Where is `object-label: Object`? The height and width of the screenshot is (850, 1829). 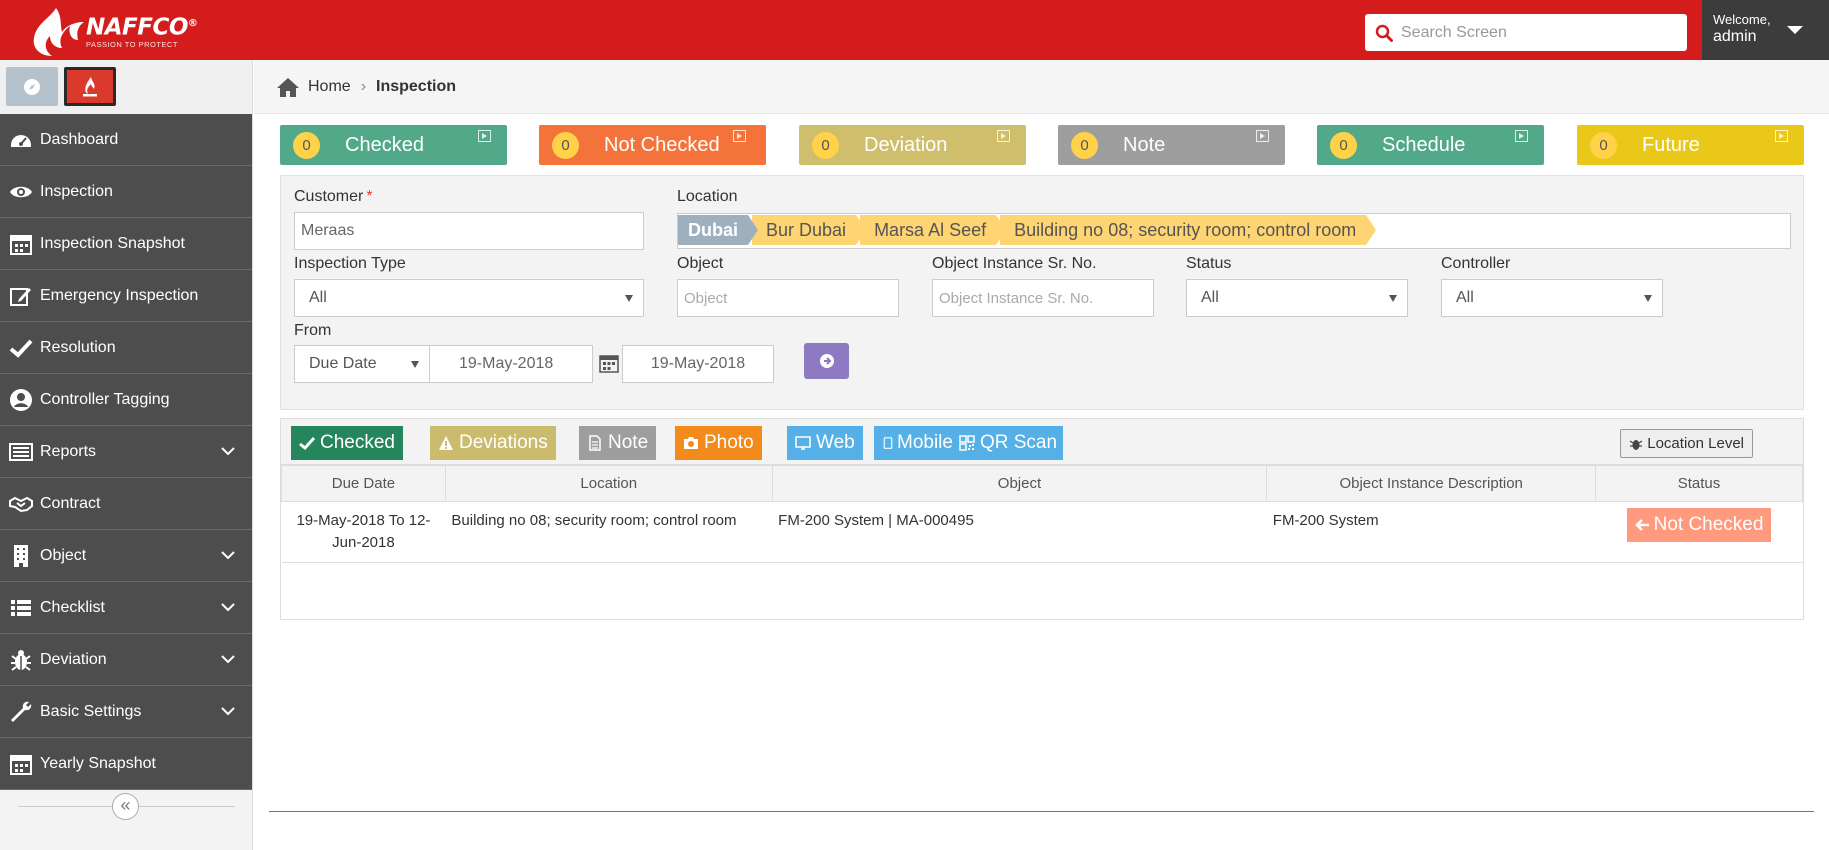
object-label: Object is located at coordinates (700, 263).